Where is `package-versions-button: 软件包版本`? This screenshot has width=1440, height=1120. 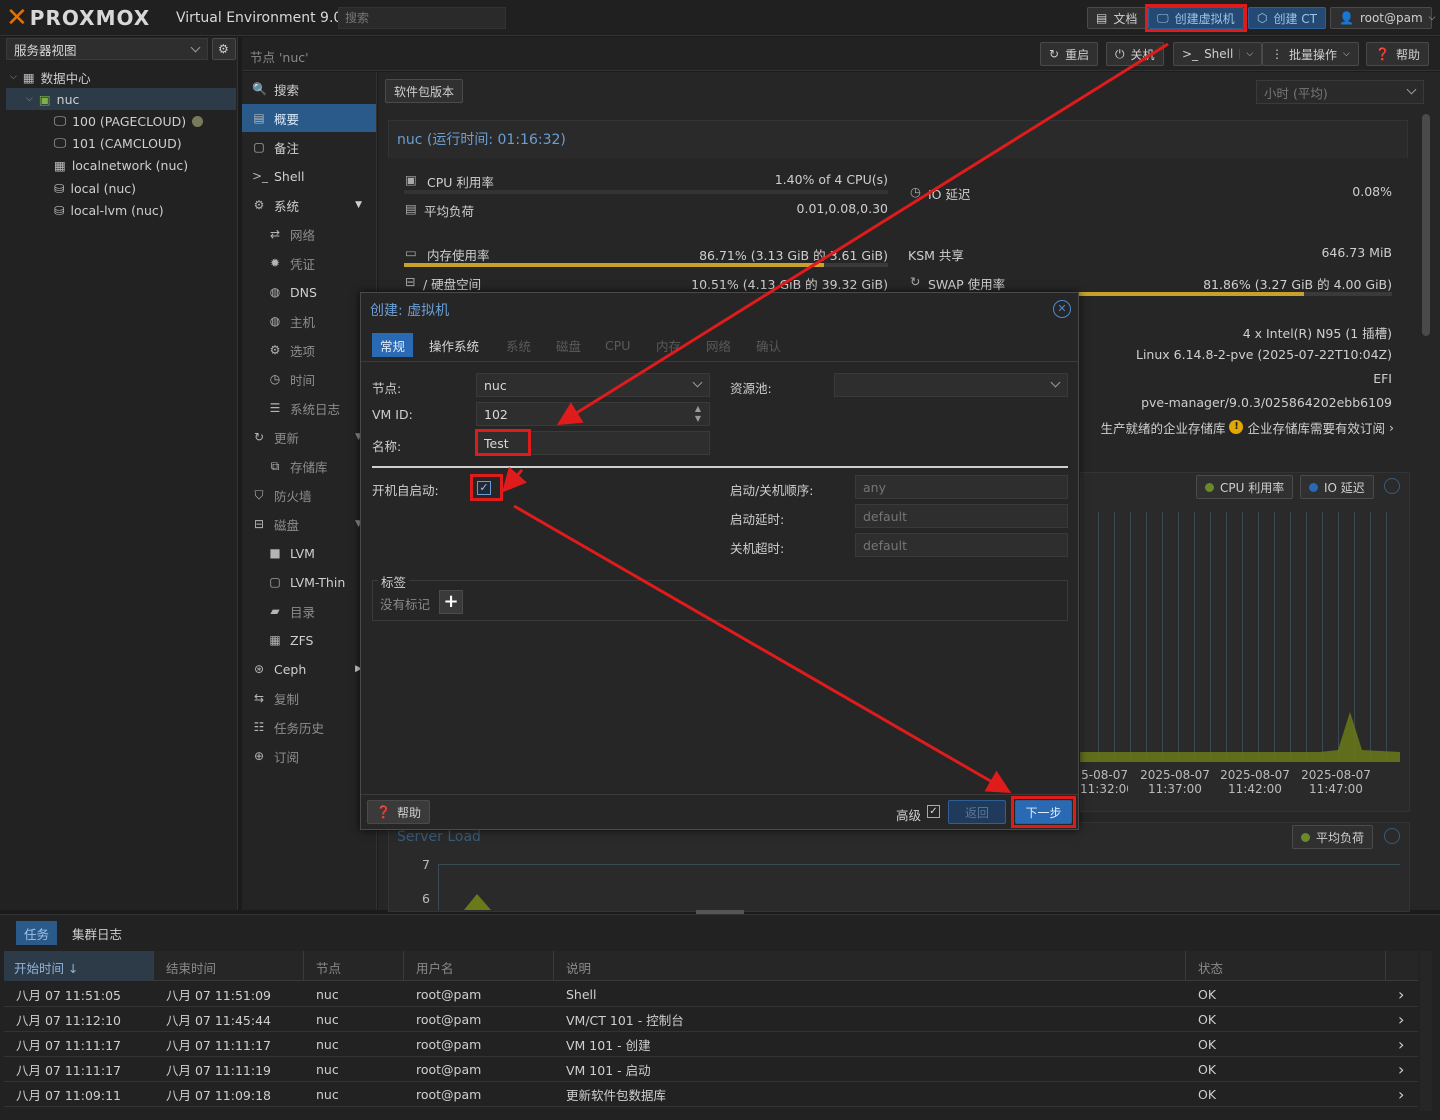 package-versions-button: 软件包版本 is located at coordinates (424, 91).